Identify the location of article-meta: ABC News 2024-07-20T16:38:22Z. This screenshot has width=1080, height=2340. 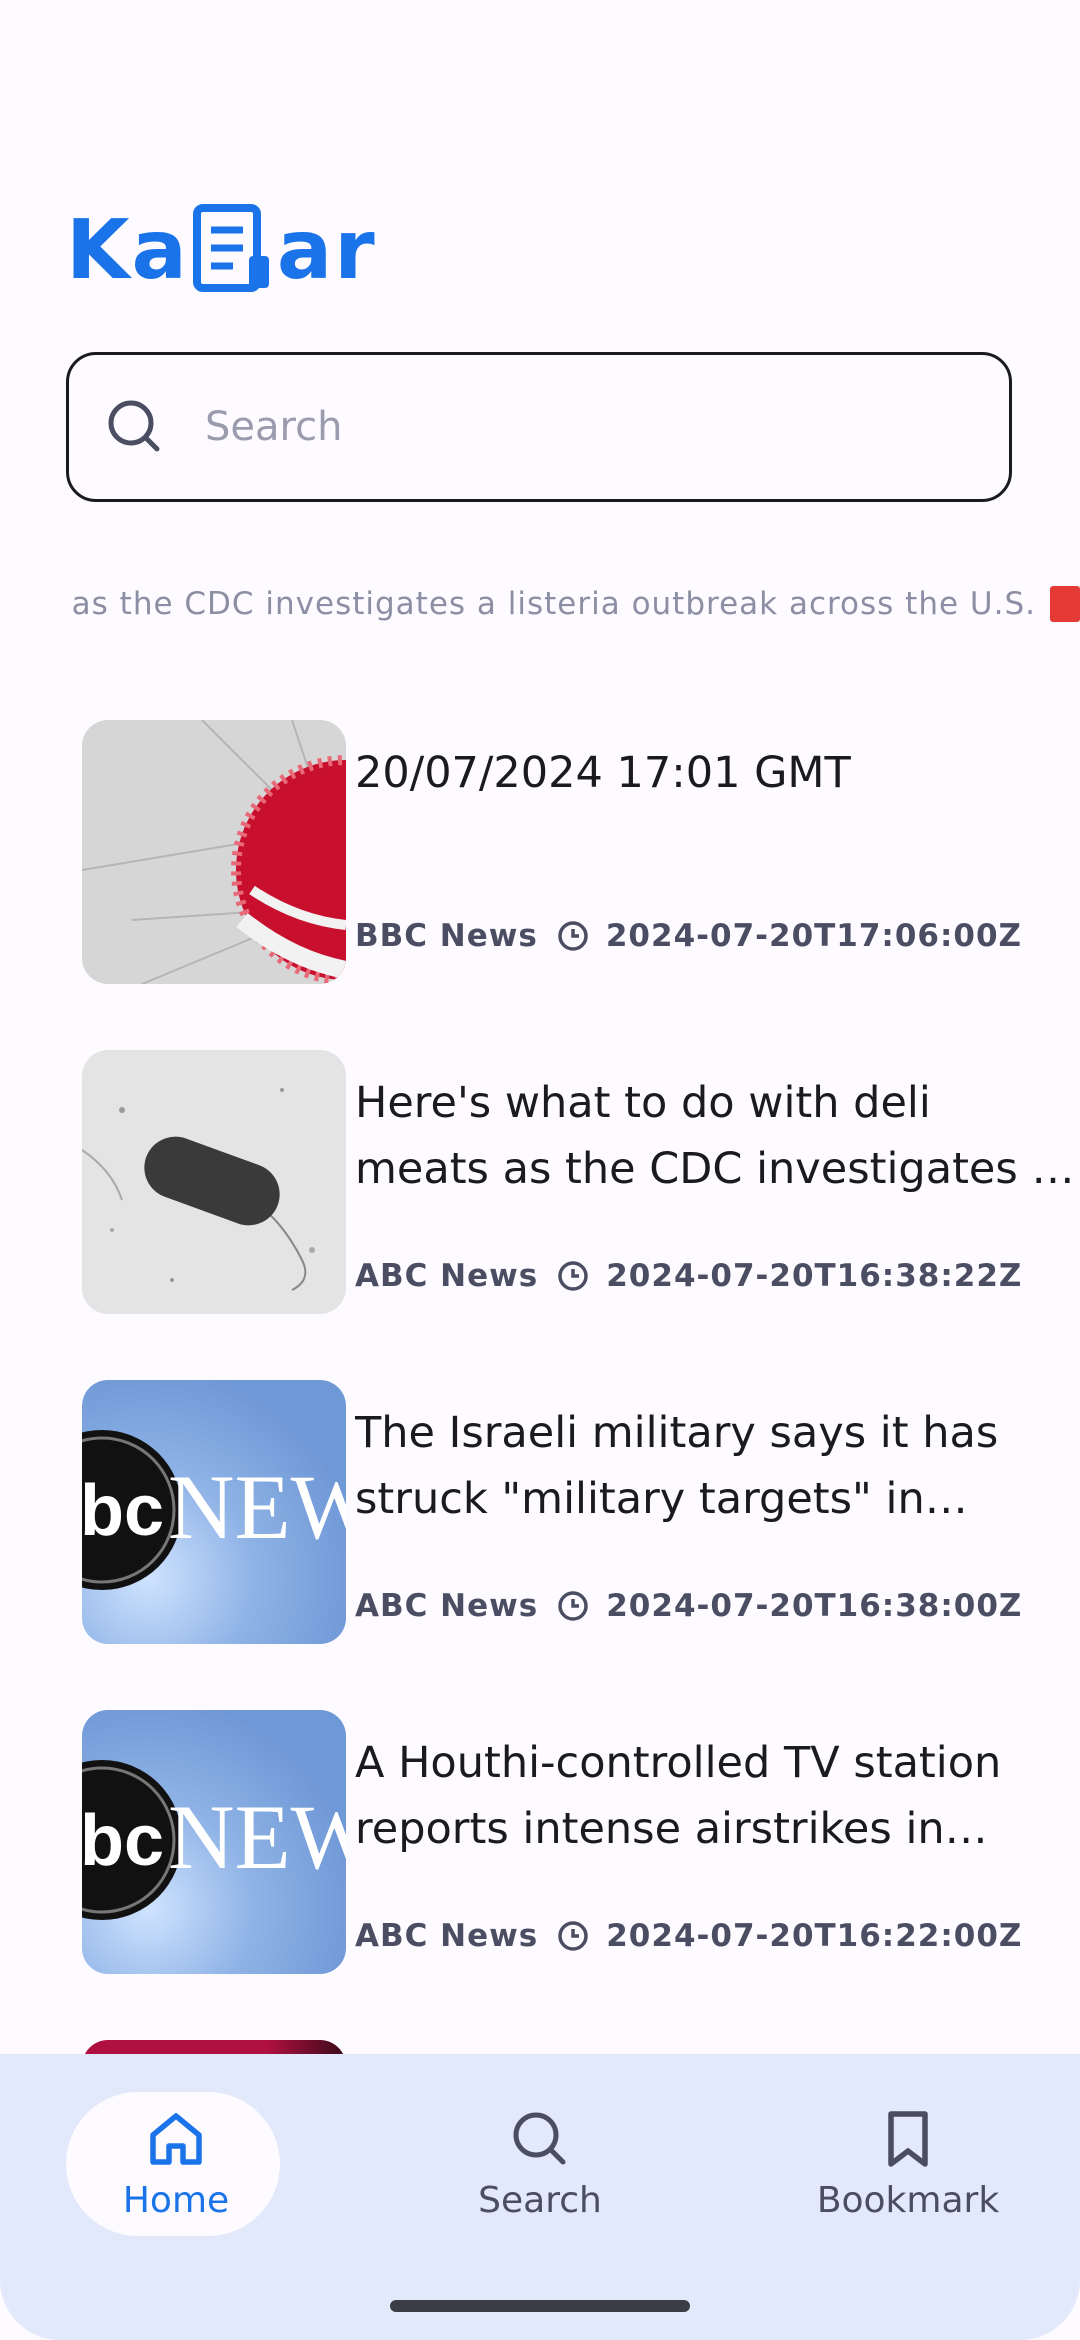
(688, 1276).